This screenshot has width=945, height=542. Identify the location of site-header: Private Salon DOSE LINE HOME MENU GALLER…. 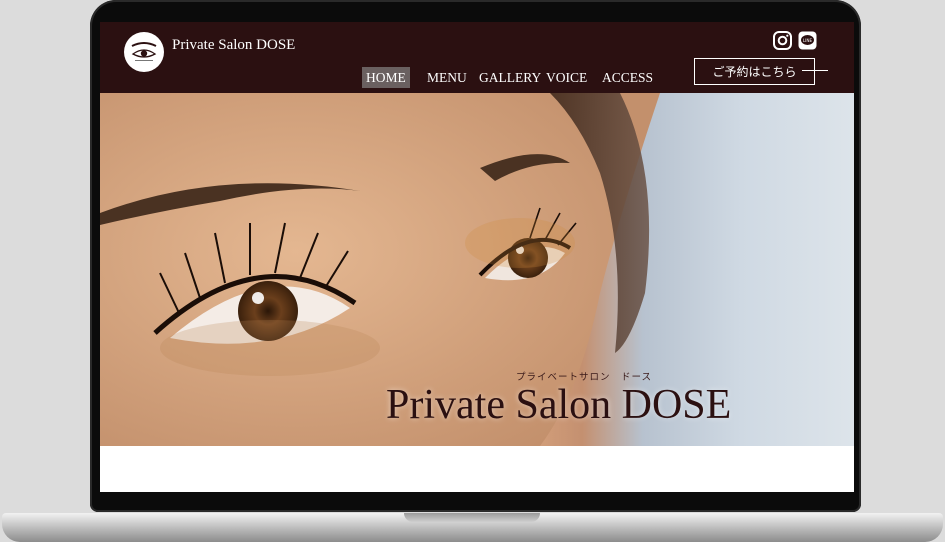
(477, 57).